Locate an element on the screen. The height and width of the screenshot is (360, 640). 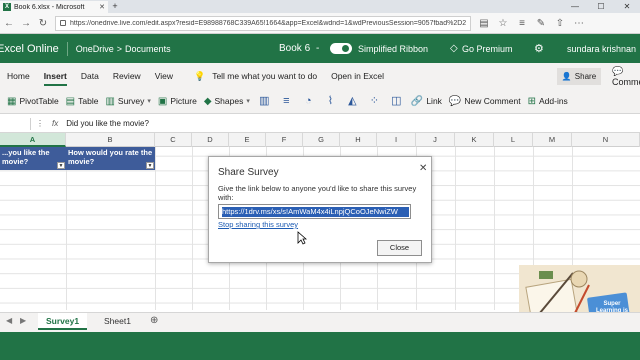
column-header-l: L is located at coordinates (513, 140).